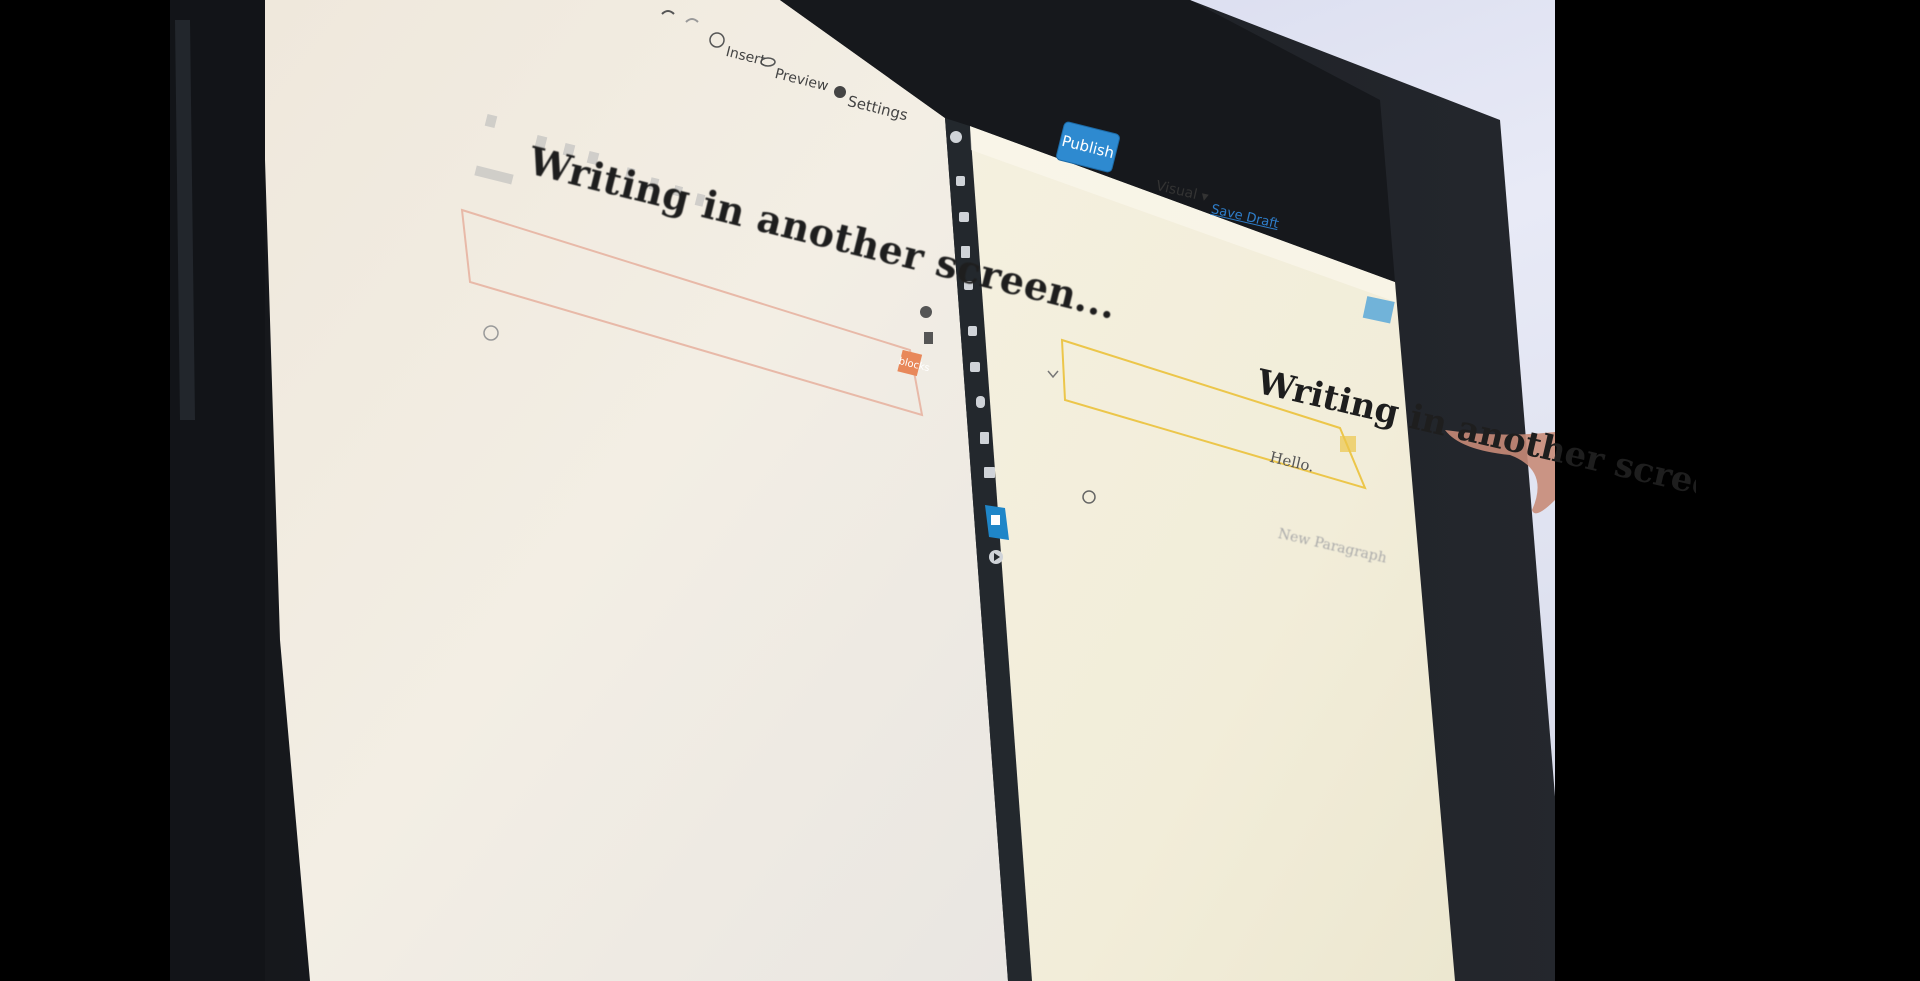  What do you see at coordinates (926, 312) in the screenshot?
I see `block-gear-icon` at bounding box center [926, 312].